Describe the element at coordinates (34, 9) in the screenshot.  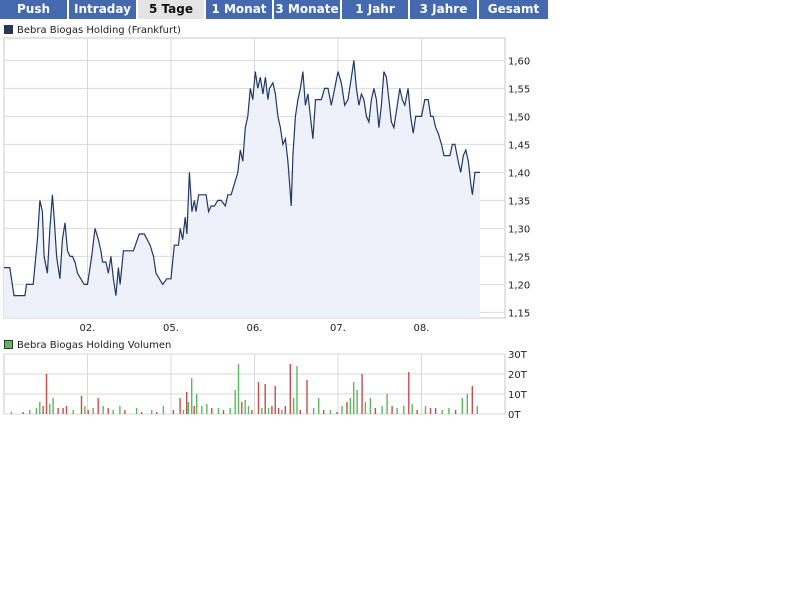
I see `tab-push: Push` at that location.